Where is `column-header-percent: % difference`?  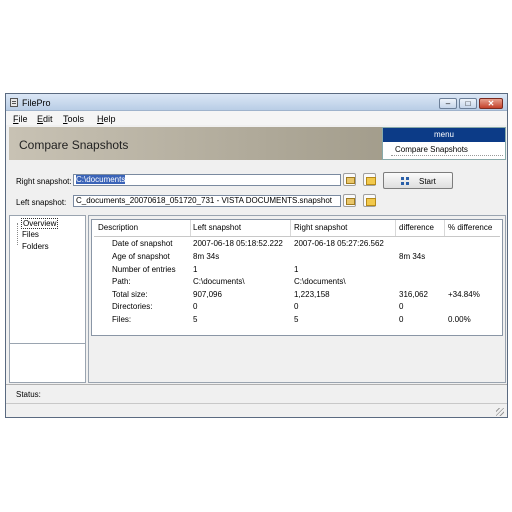 column-header-percent: % difference is located at coordinates (470, 227).